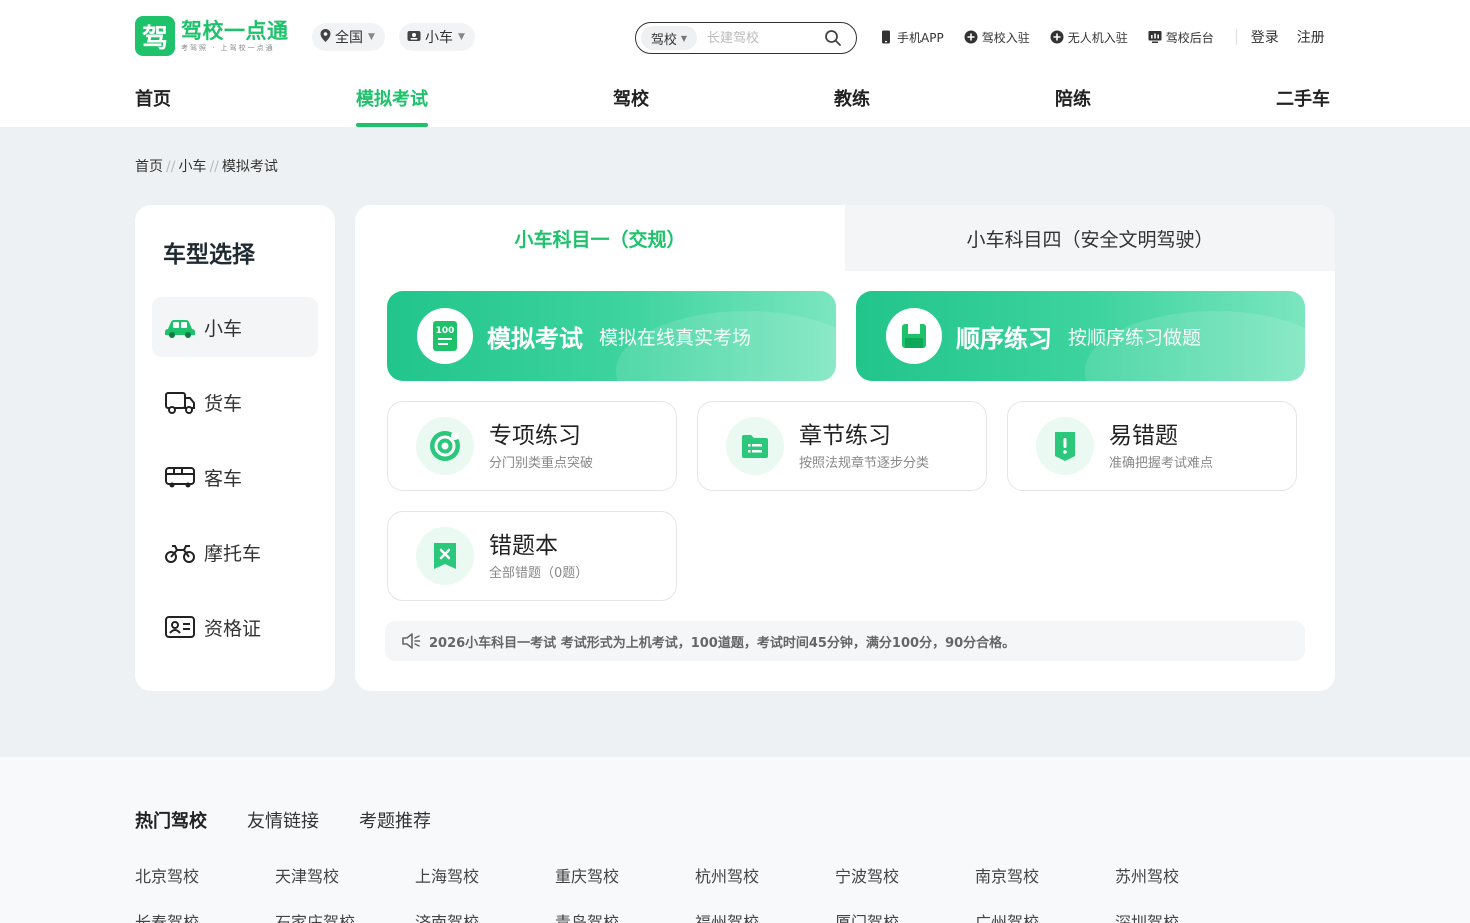 This screenshot has width=1470, height=923. What do you see at coordinates (541, 463) in the screenshot?
I see `topic-practice-subtitle: 分门别类重点突破` at bounding box center [541, 463].